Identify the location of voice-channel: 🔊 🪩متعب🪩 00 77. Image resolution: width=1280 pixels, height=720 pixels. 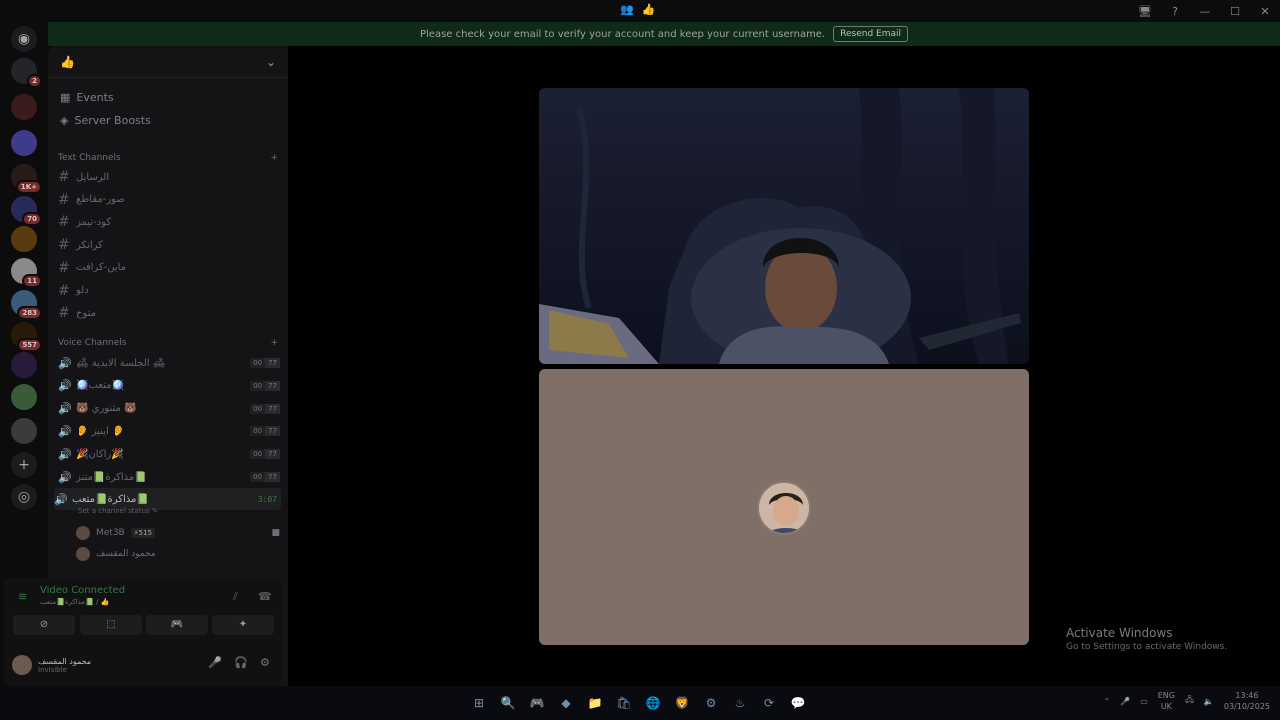
(169, 386).